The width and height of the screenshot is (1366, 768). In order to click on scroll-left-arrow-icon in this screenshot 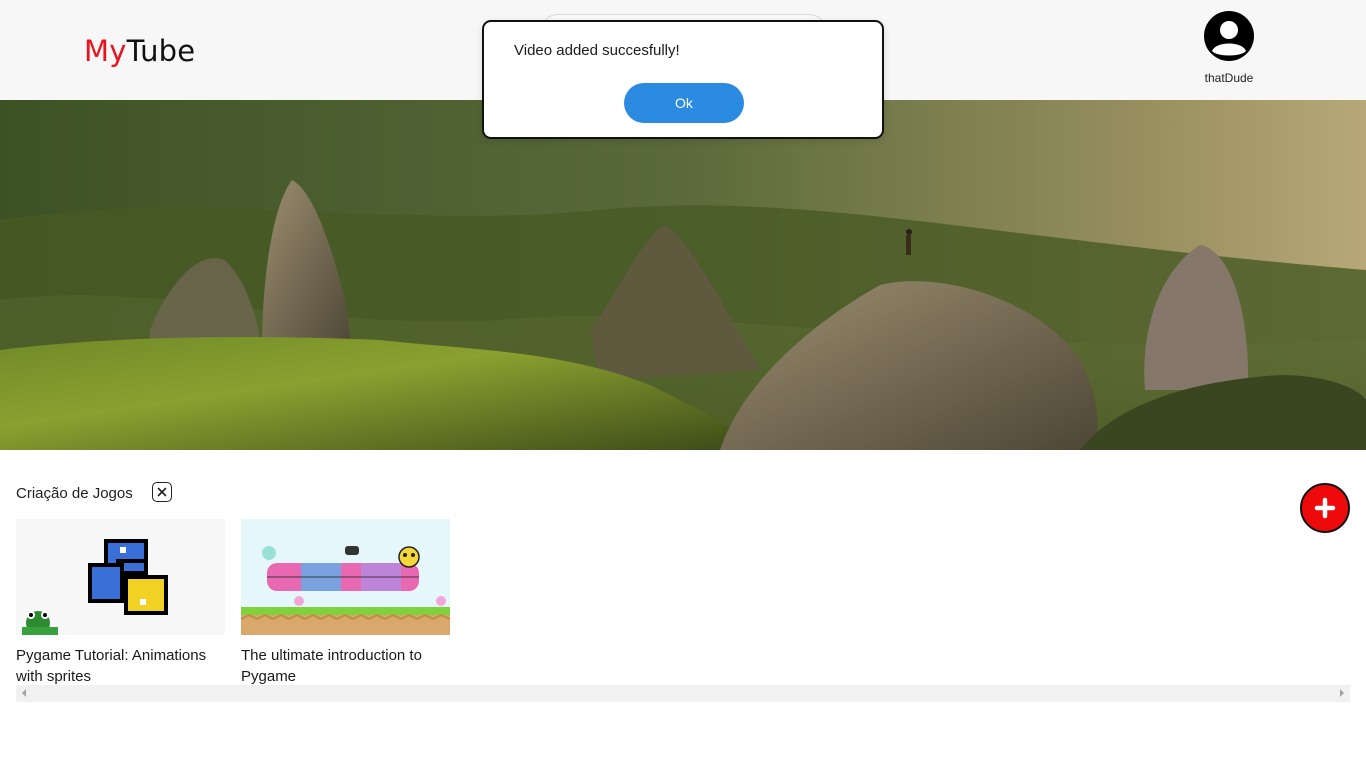, I will do `click(24, 693)`.